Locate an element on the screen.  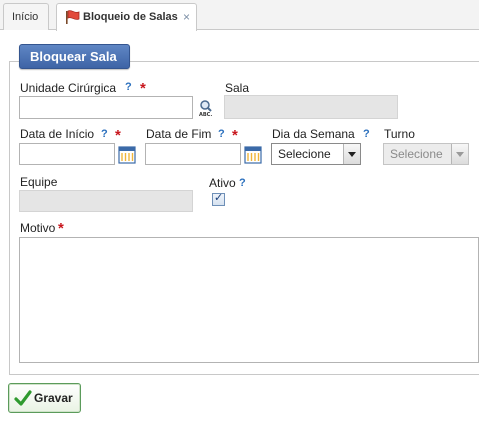
tab-strip: Início Bloqueio de Salas × is located at coordinates (239, 15).